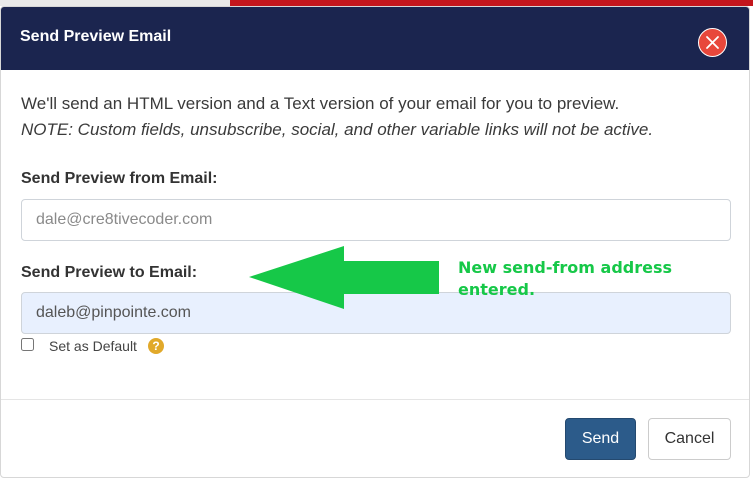 The height and width of the screenshot is (483, 753). Describe the element at coordinates (689, 439) in the screenshot. I see `cancel-button: Cancel` at that location.